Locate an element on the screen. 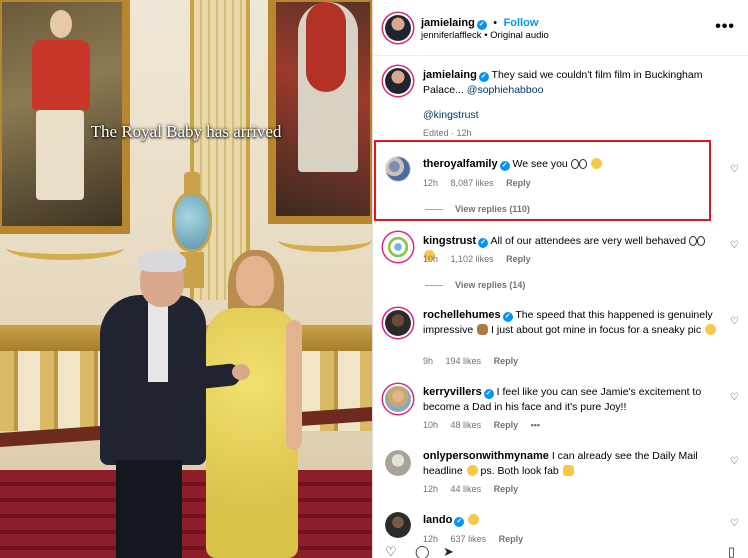 The image size is (748, 558). follow-button: Follow is located at coordinates (521, 23).